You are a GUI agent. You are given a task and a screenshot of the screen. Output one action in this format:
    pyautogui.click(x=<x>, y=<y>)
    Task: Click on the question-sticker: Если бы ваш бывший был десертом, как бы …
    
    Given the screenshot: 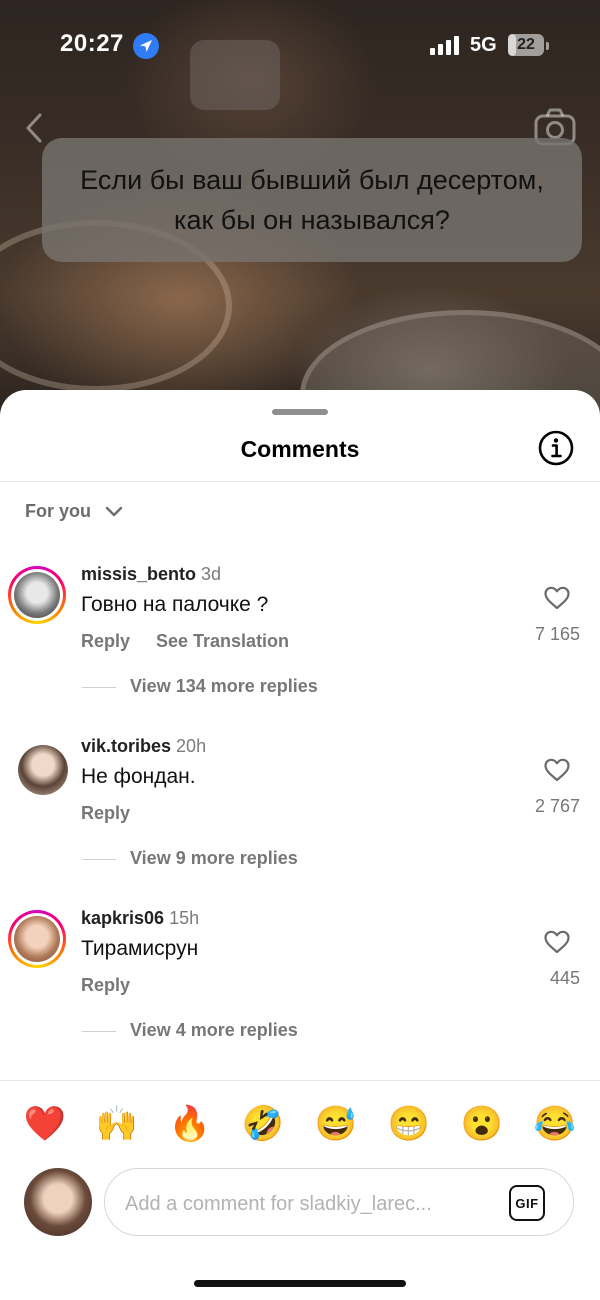 What is the action you would take?
    pyautogui.click(x=312, y=200)
    